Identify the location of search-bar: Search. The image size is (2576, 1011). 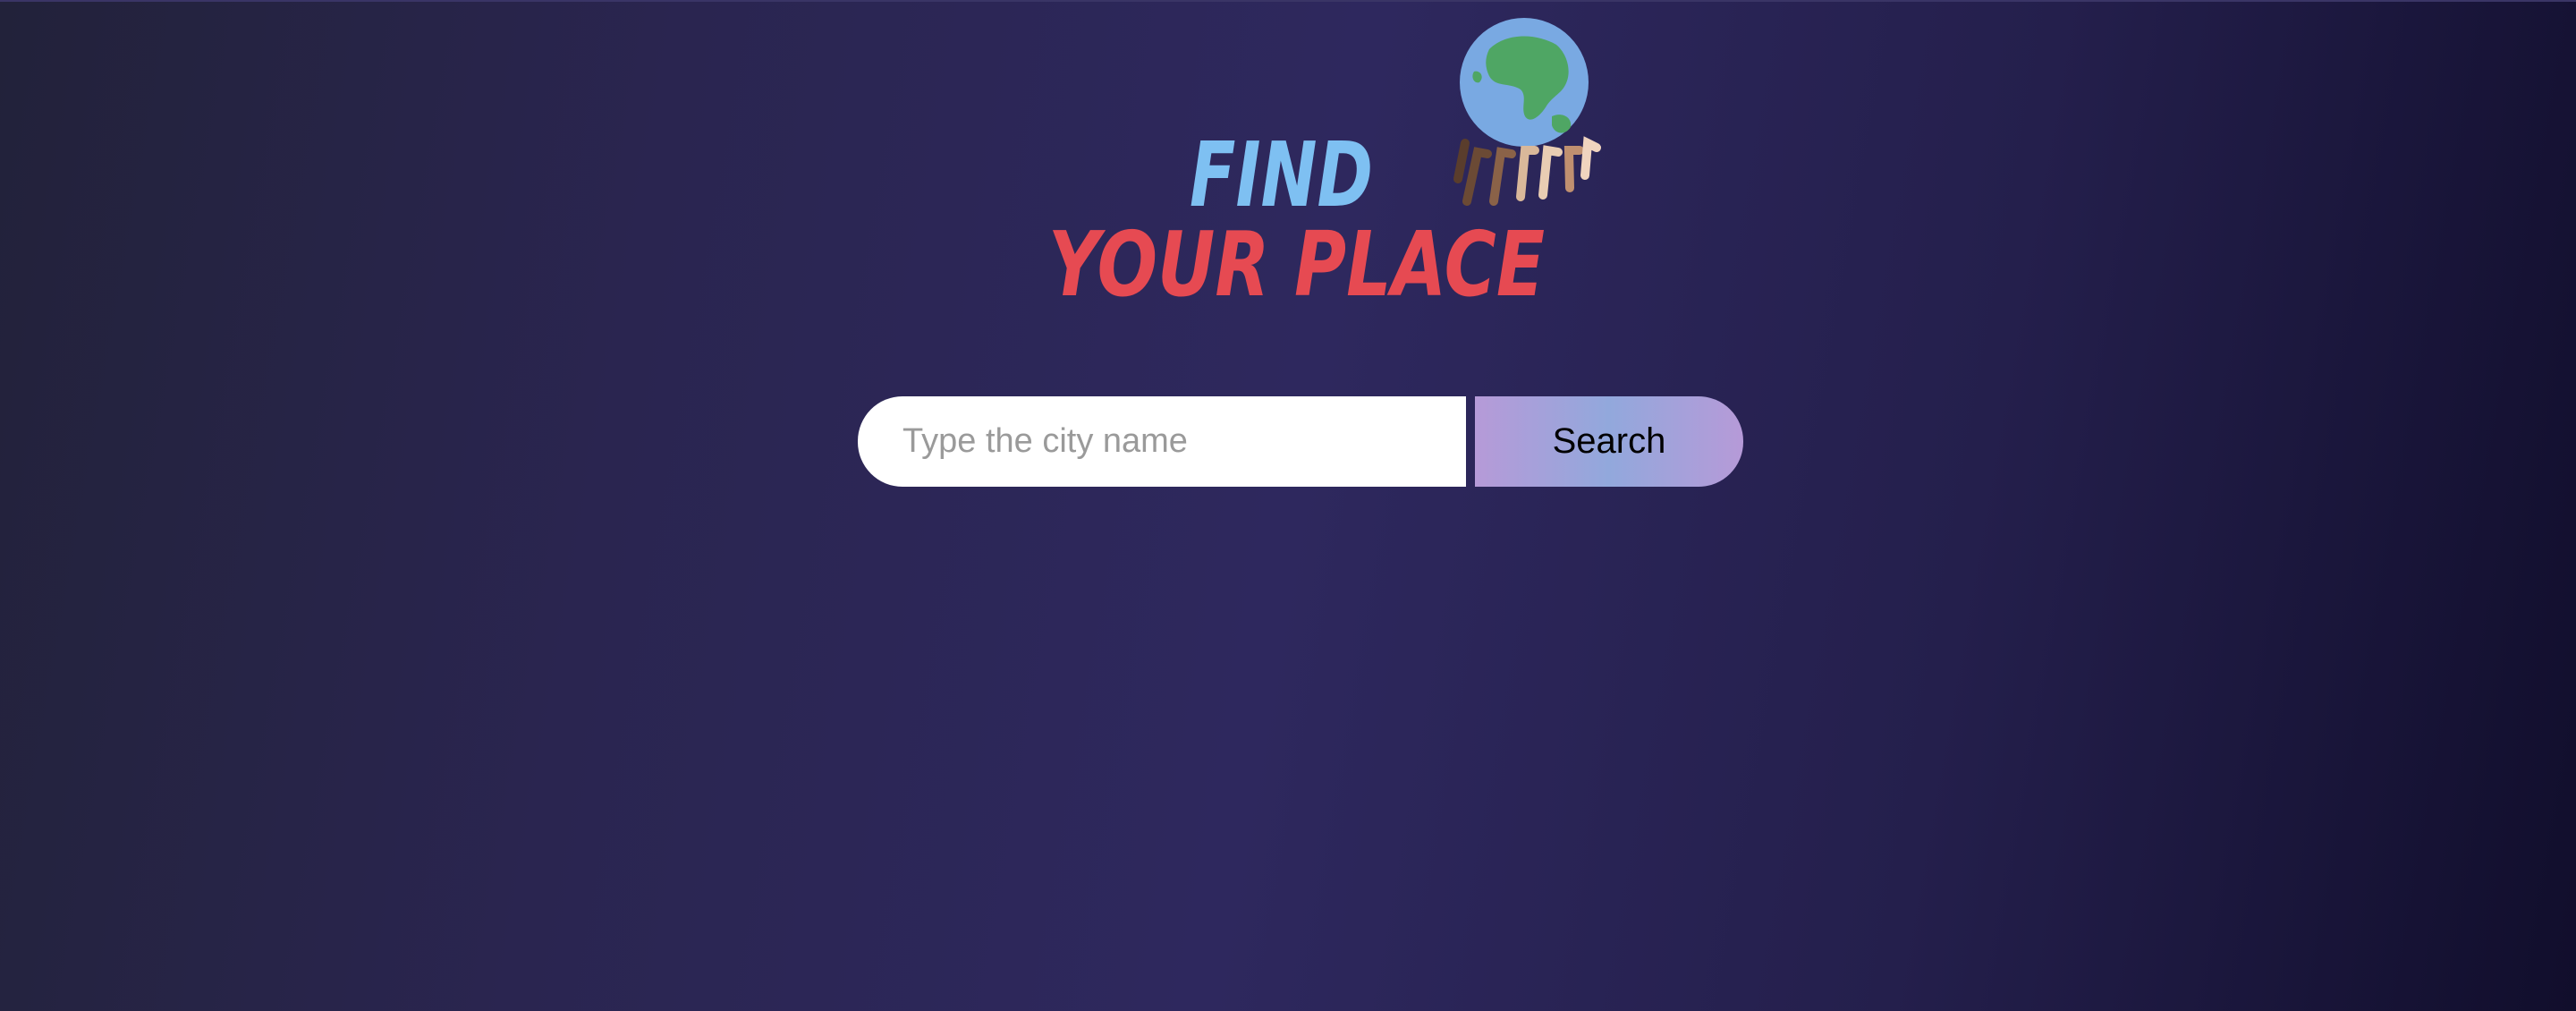
(1300, 442).